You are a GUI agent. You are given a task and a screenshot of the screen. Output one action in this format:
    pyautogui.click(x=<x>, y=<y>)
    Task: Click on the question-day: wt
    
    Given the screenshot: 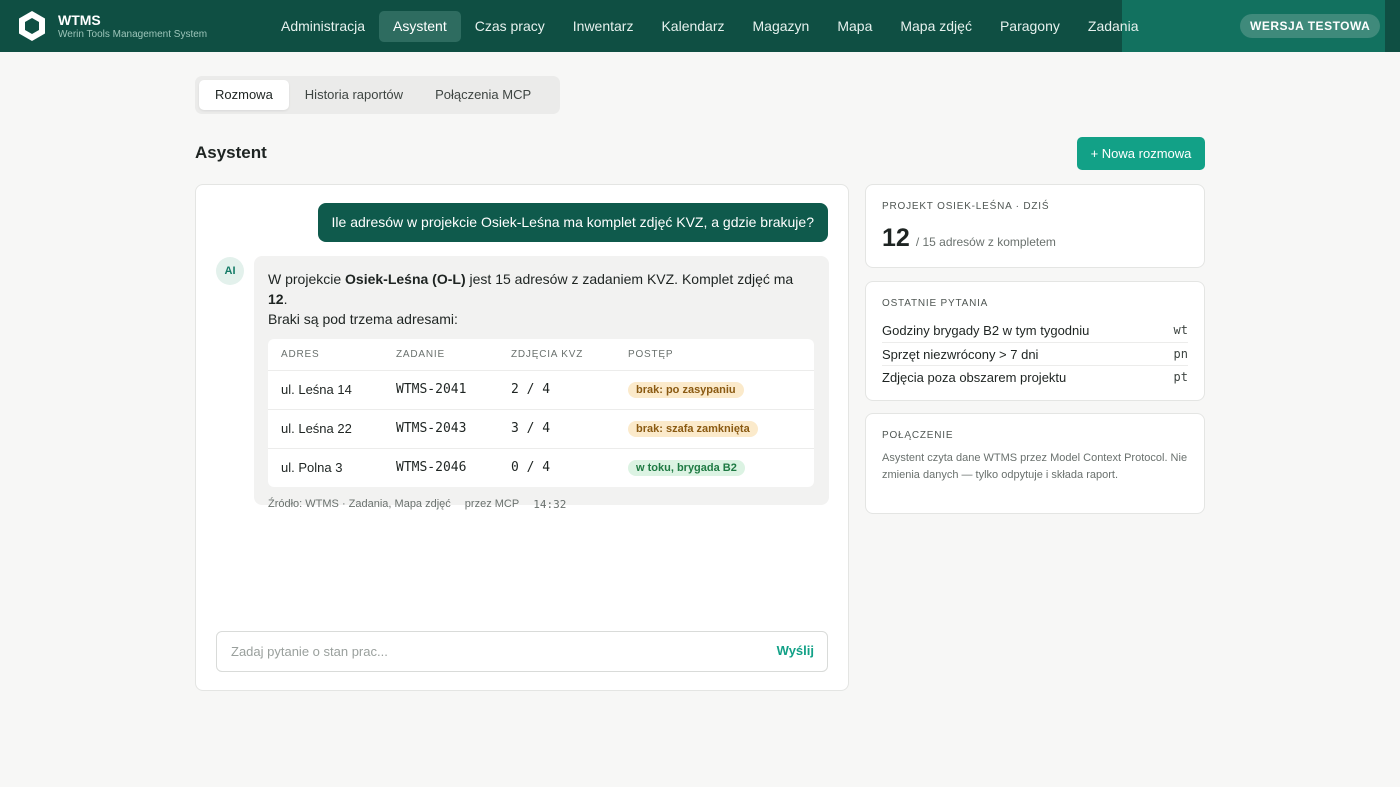 What is the action you would take?
    pyautogui.click(x=1180, y=330)
    